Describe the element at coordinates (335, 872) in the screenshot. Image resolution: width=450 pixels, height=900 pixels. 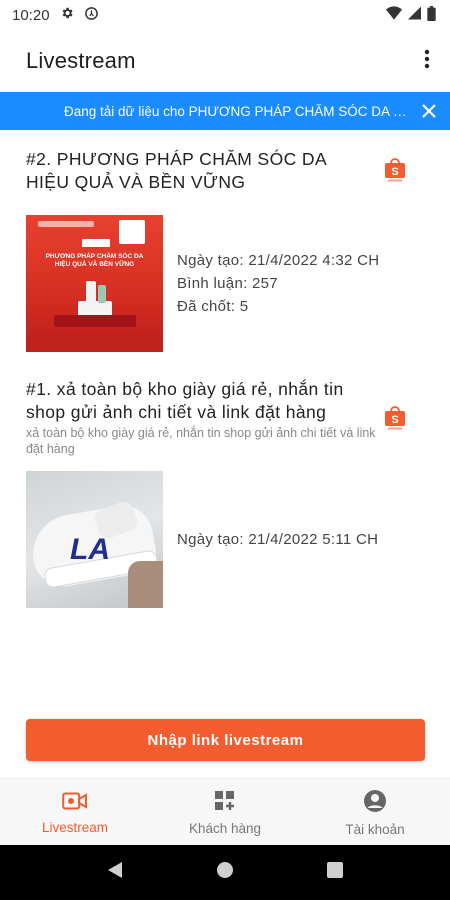
I see `recents-icon` at that location.